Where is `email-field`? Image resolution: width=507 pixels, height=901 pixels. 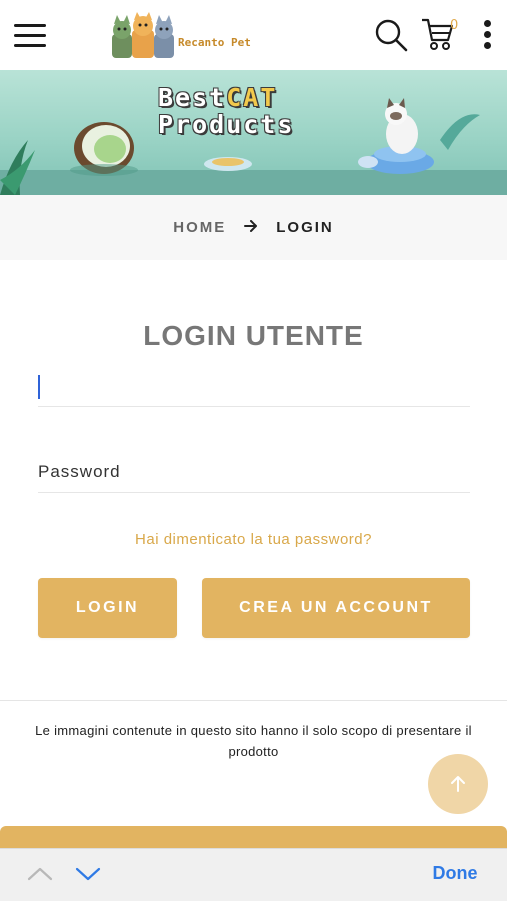 email-field is located at coordinates (254, 386).